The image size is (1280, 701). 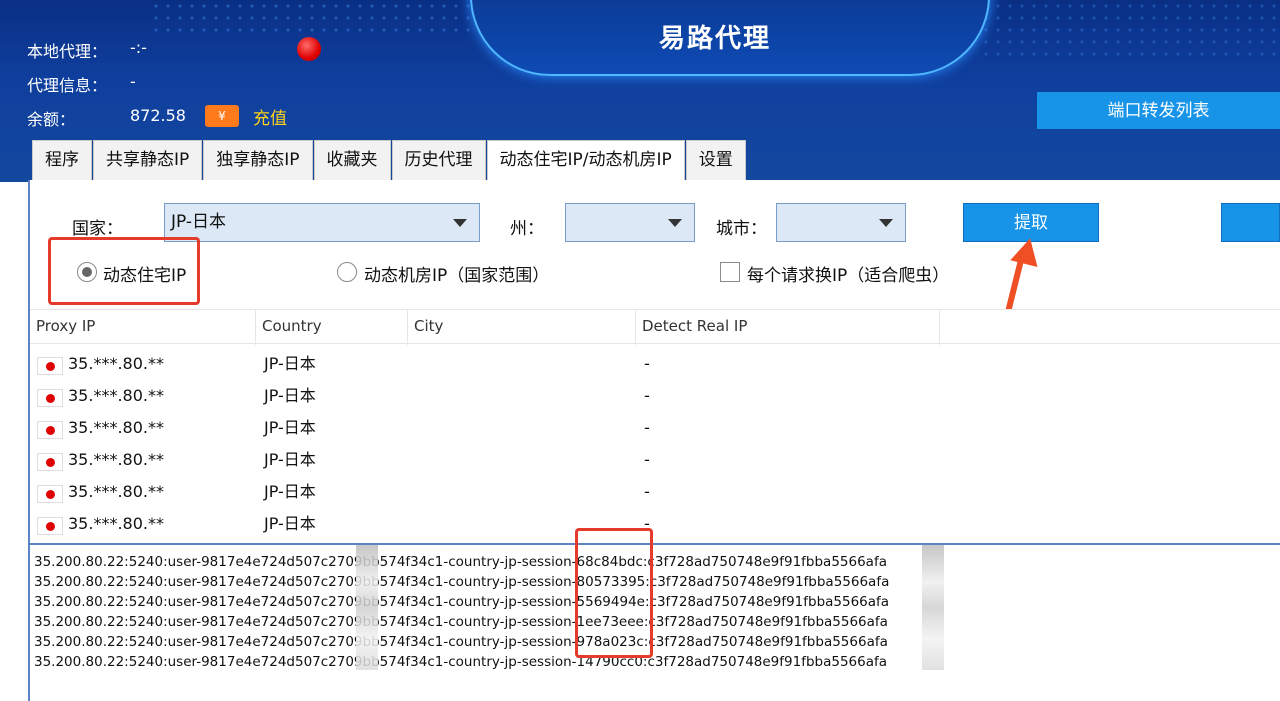 What do you see at coordinates (51, 119) in the screenshot?
I see `balance-label: 余额：` at bounding box center [51, 119].